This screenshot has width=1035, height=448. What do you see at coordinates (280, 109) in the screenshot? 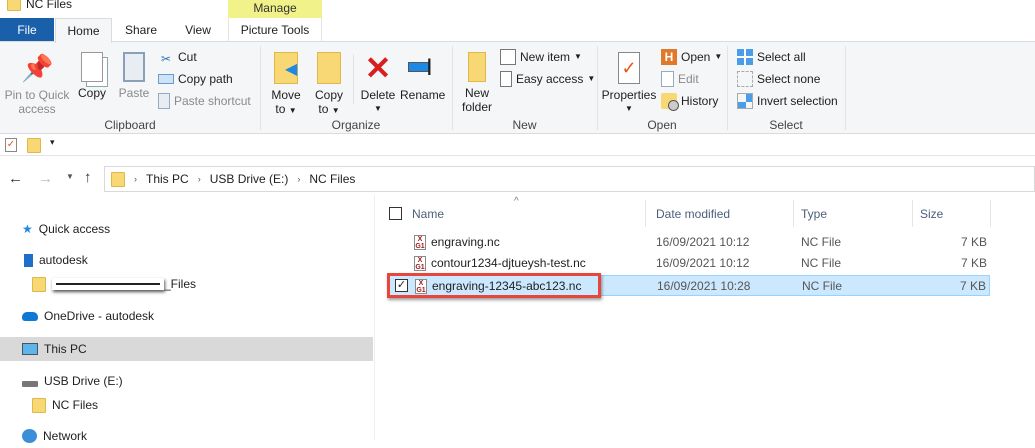
I see `move-to-label2: to` at bounding box center [280, 109].